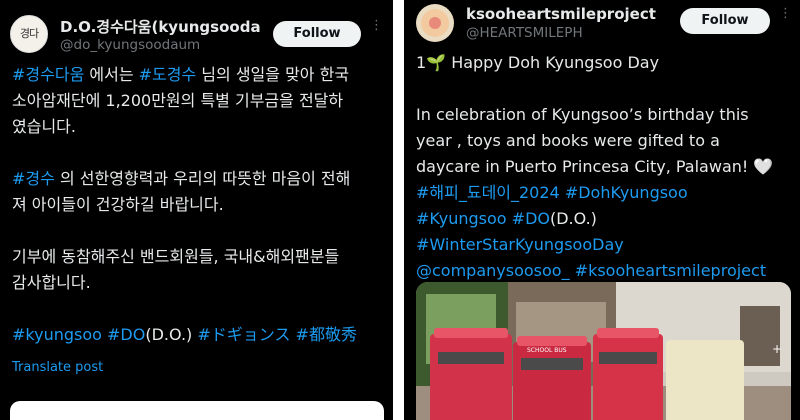  I want to click on user-handle: @do_kyungsoodaum, so click(130, 45).